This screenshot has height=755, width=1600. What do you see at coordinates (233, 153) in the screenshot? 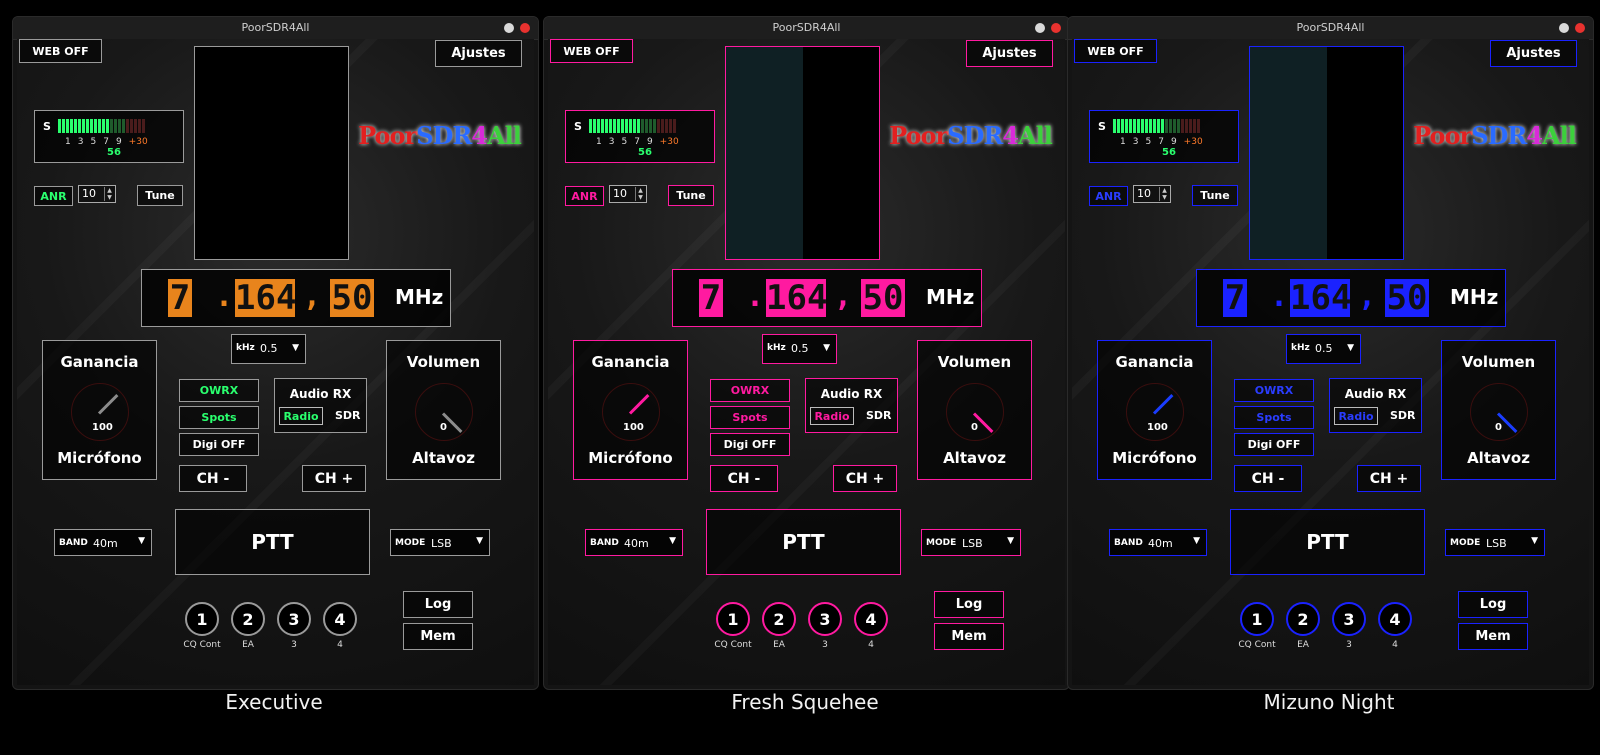
I see `waterfall-band` at bounding box center [233, 153].